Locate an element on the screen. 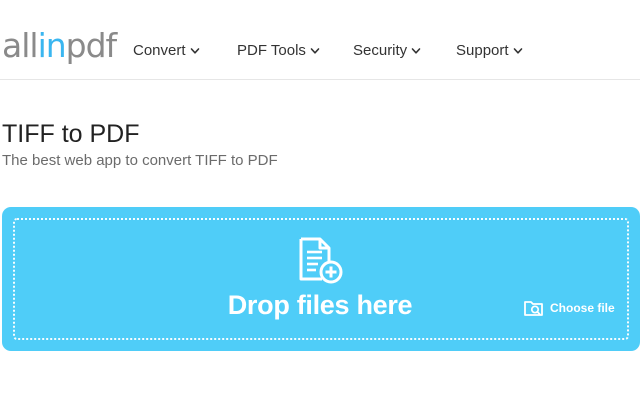  nav-item-pdf-tools: PDF Tools is located at coordinates (278, 51).